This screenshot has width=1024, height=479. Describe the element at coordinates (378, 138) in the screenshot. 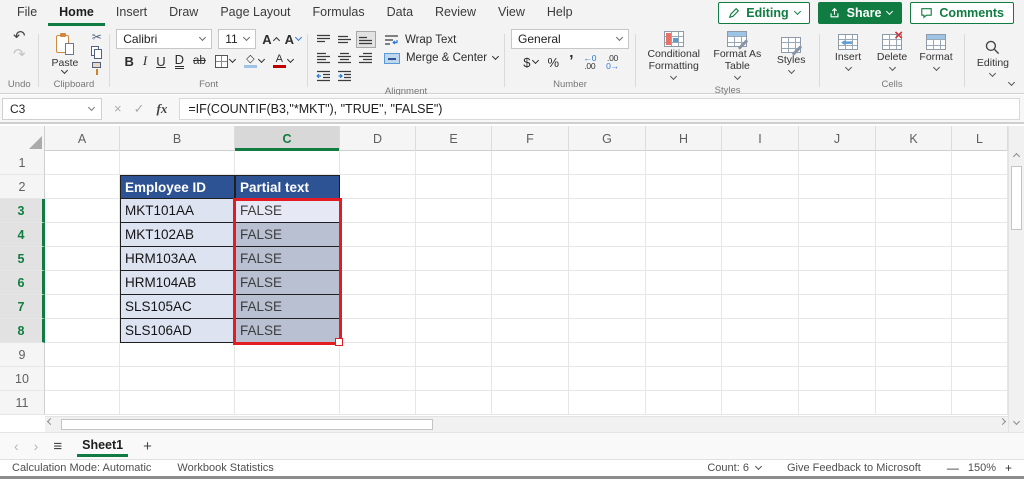

I see `column-header-D: D` at that location.